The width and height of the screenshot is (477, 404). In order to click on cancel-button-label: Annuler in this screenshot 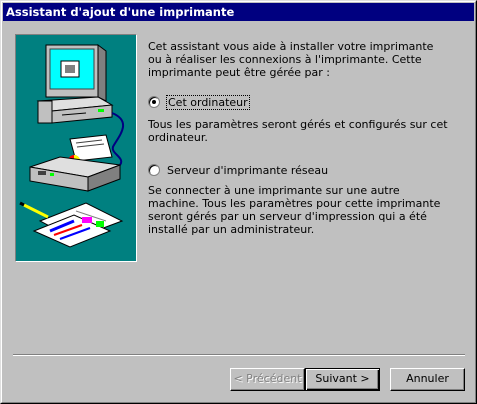, I will do `click(427, 378)`.